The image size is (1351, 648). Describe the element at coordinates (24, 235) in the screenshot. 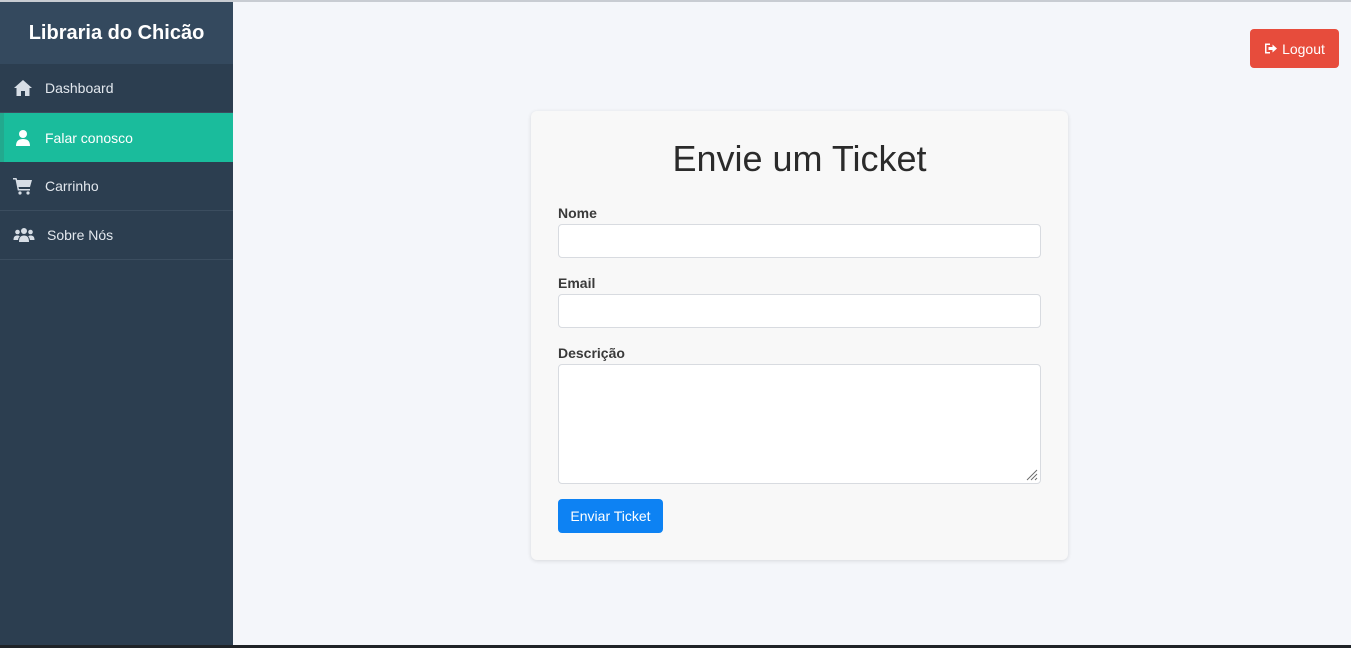

I see `users-icon` at that location.